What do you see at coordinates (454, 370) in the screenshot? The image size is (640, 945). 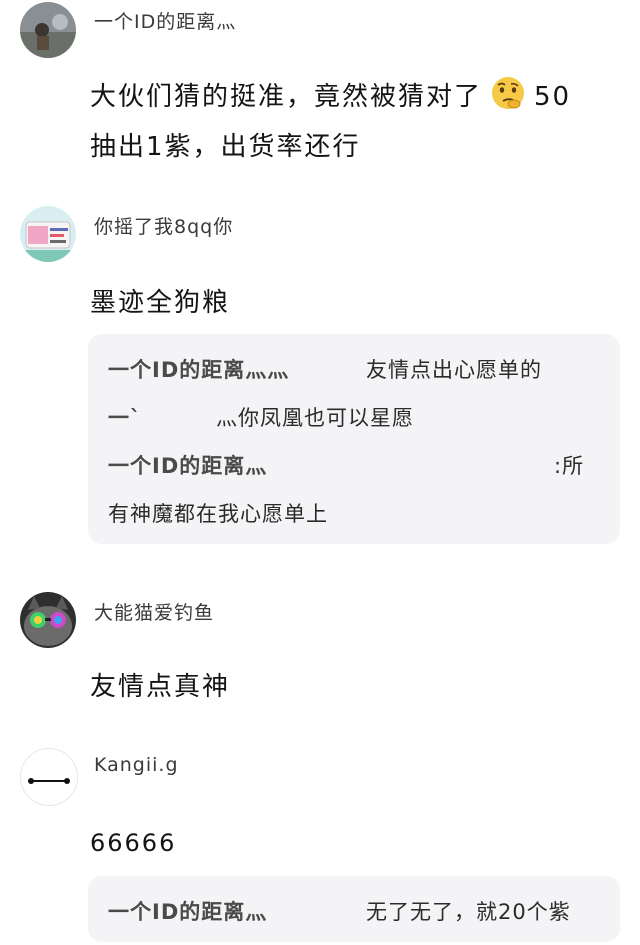 I see `reply-text: 友情点出心愿单的` at bounding box center [454, 370].